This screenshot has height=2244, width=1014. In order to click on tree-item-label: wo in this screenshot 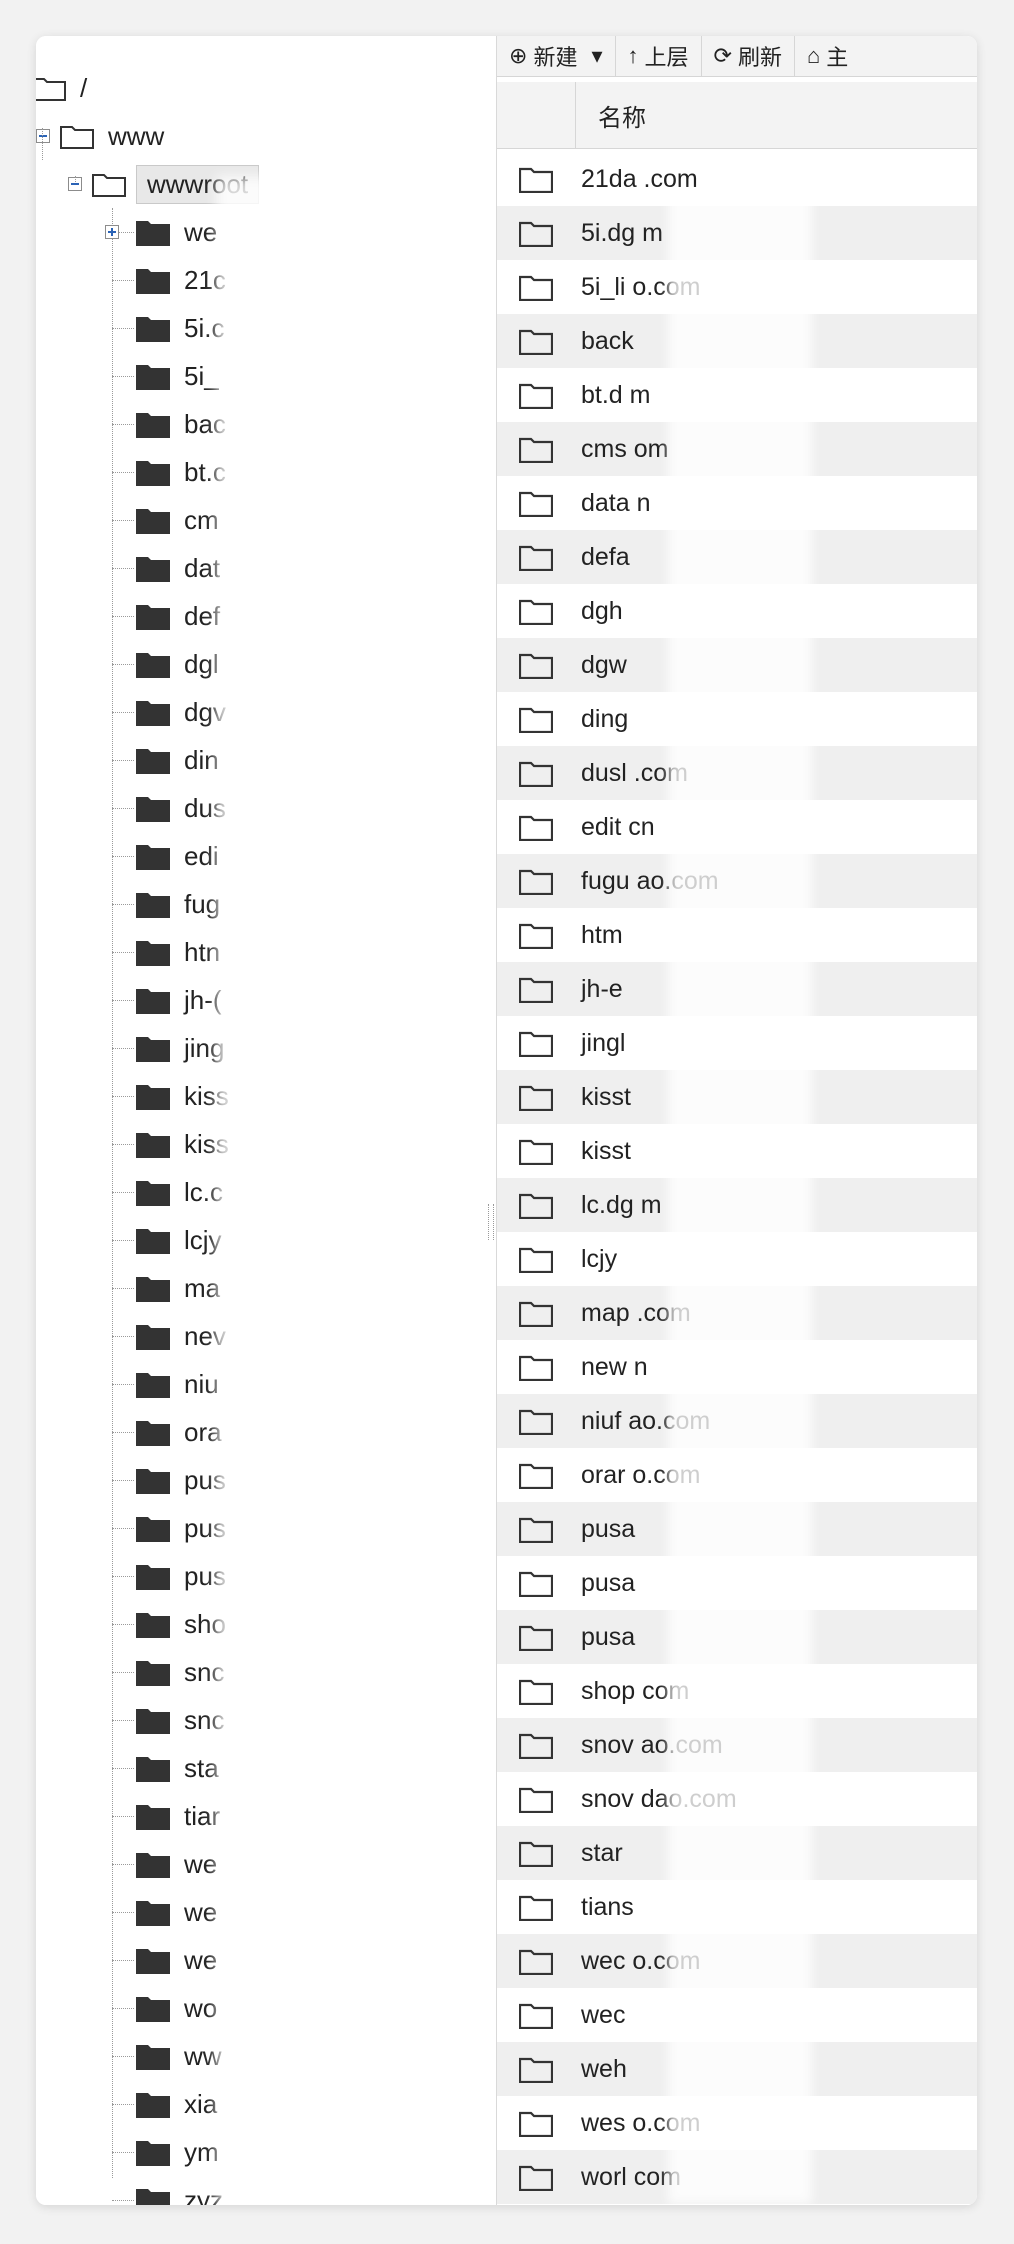, I will do `click(201, 2007)`.